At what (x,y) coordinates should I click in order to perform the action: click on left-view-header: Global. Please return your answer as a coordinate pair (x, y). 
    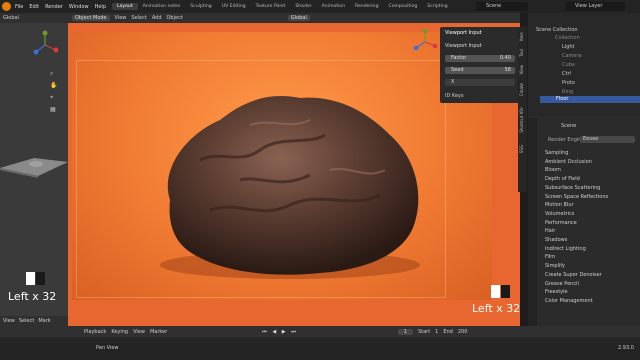
    Looking at the image, I should click on (34, 18).